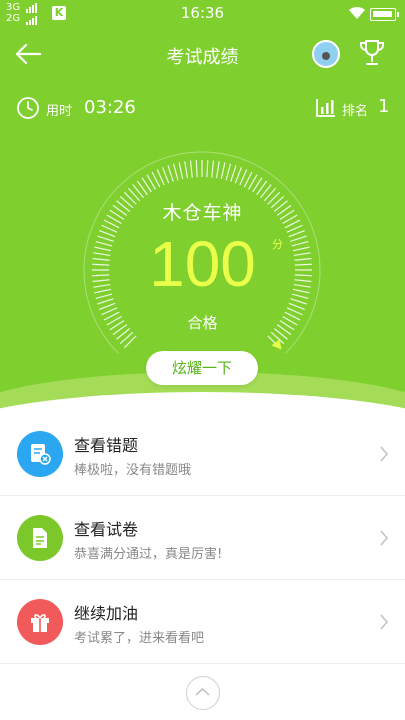 This screenshot has width=405, height=720. Describe the element at coordinates (40, 454) in the screenshot. I see `wrong-answers-icon` at that location.